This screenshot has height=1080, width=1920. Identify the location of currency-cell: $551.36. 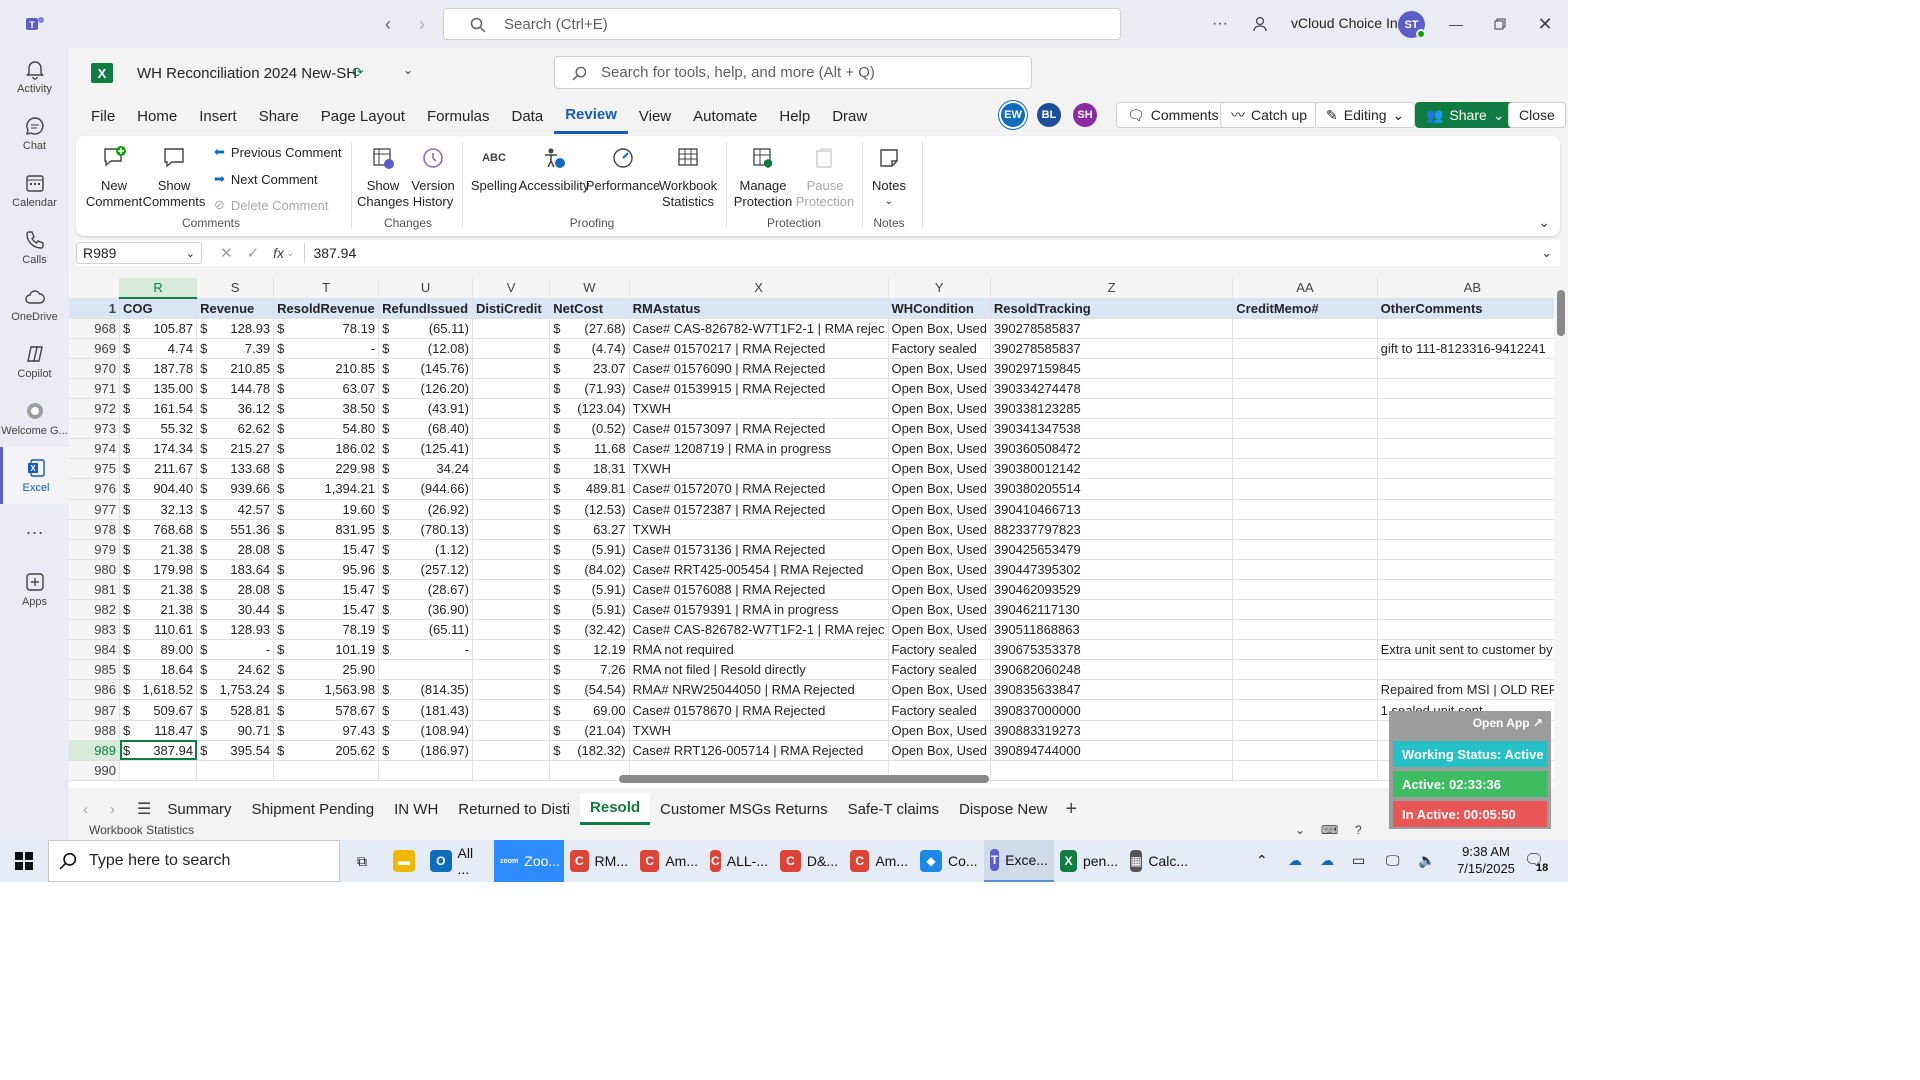
(235, 529).